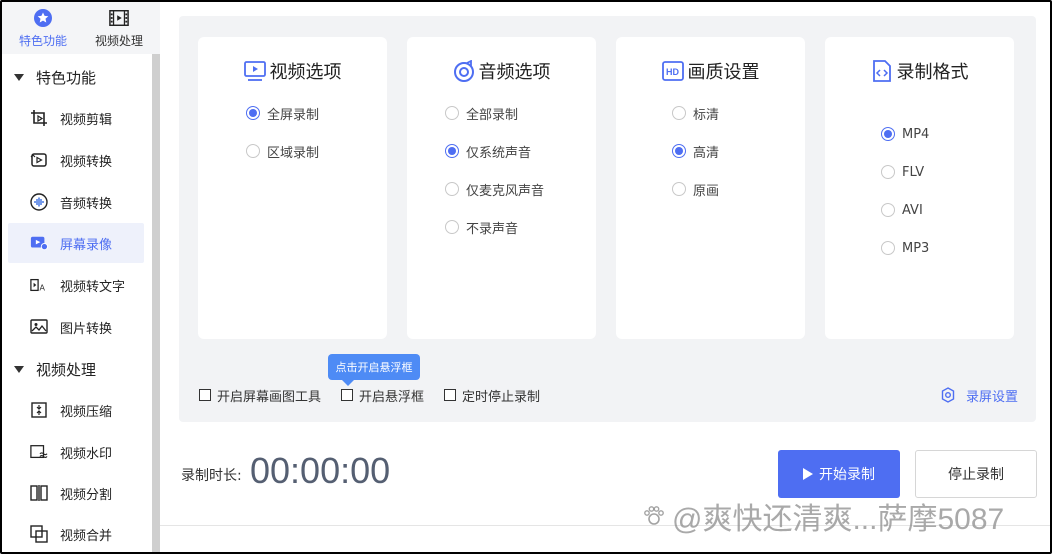 The width and height of the screenshot is (1052, 554). What do you see at coordinates (43, 28) in the screenshot?
I see `tab-featured: 特色功能` at bounding box center [43, 28].